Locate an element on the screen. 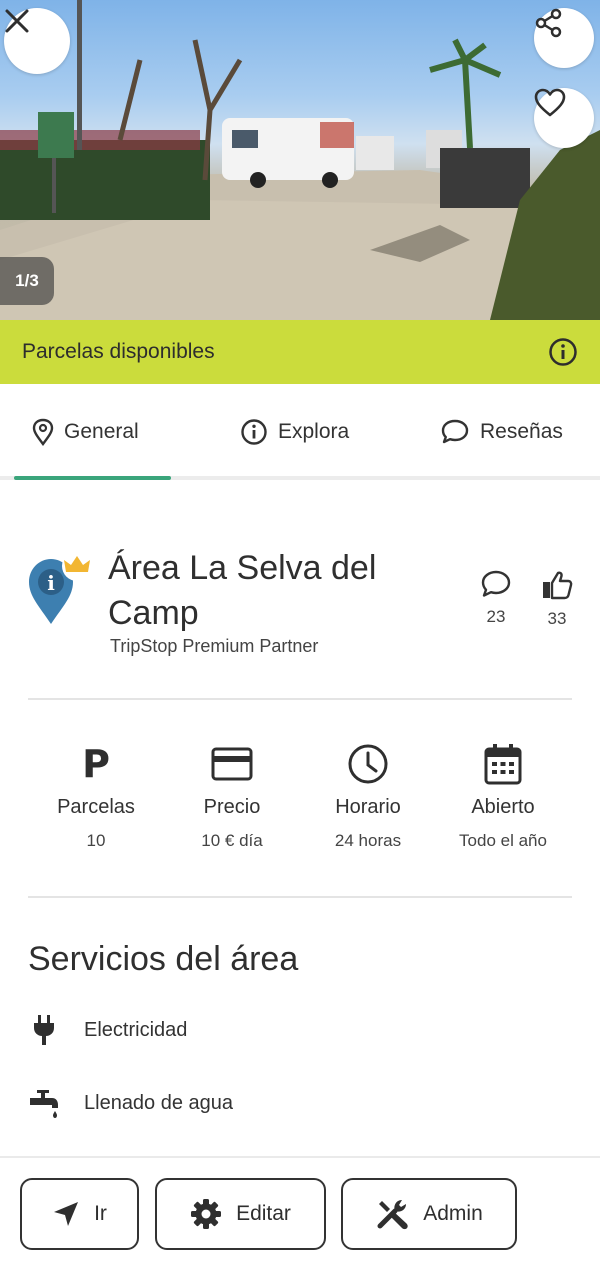  info-precio: Precio 10 € día is located at coordinates (232, 795).